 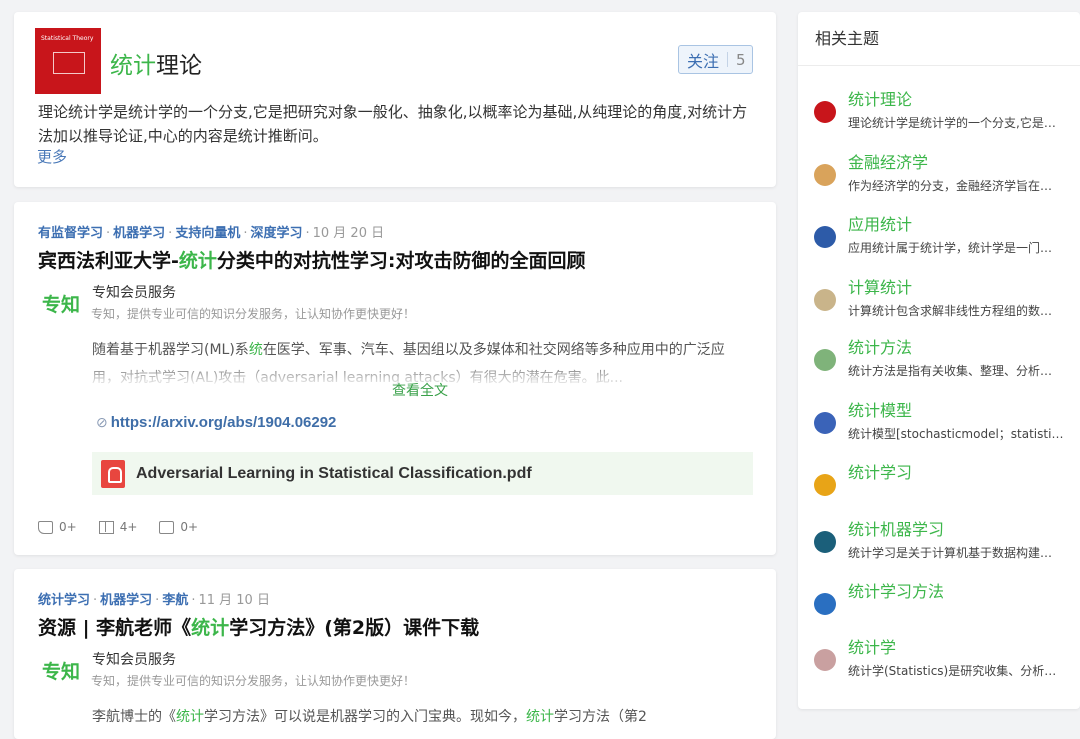 I want to click on related-topic-name: 统计模型, so click(x=880, y=409).